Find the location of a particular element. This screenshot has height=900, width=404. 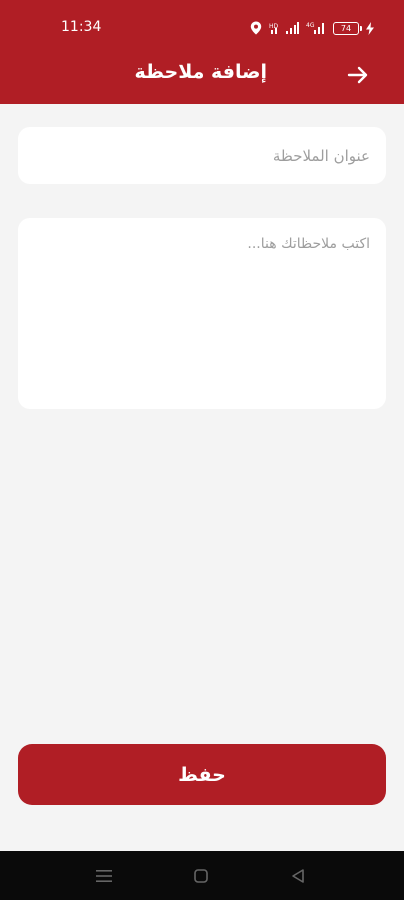

wifi-icon: 4G is located at coordinates (316, 28).